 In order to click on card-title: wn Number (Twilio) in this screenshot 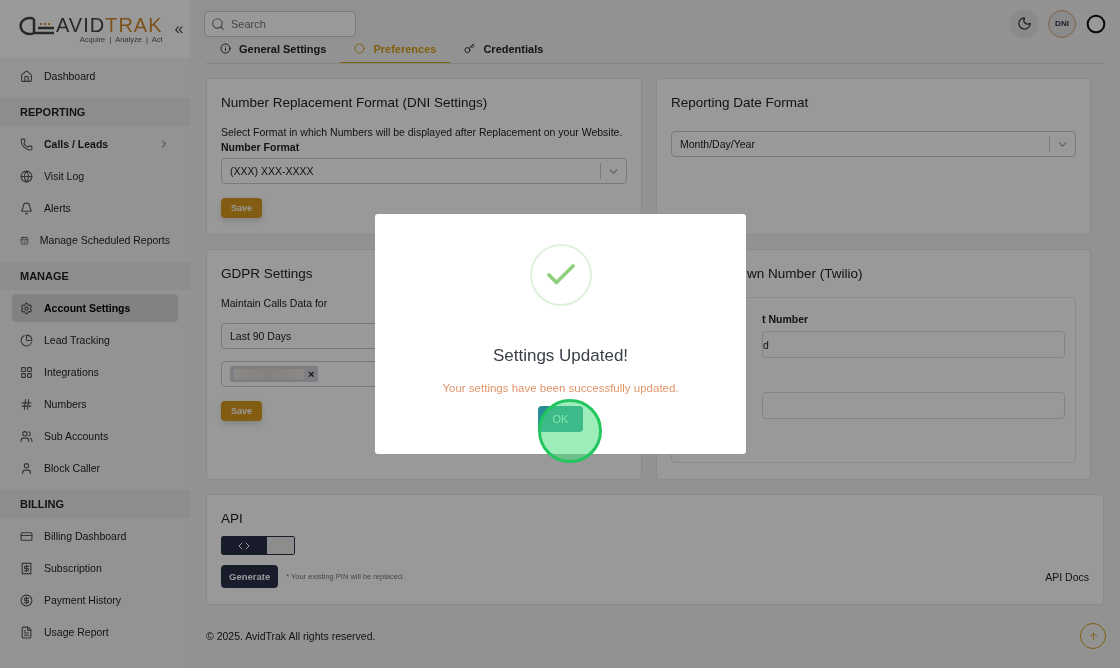, I will do `click(805, 273)`.